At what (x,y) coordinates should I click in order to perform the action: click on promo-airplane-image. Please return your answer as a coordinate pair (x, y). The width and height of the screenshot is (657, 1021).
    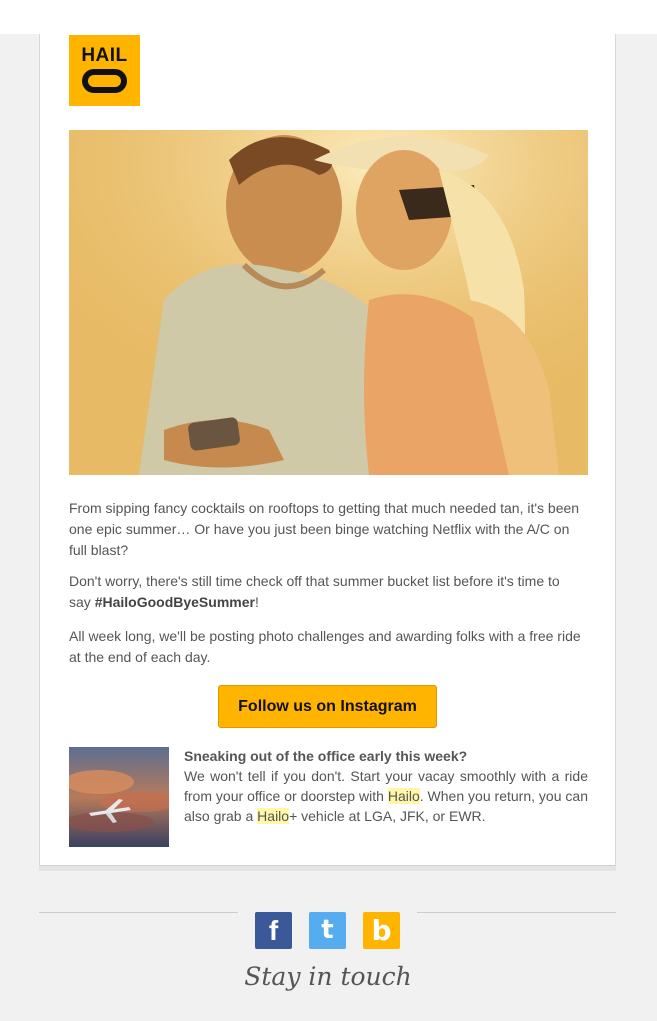
    Looking at the image, I should click on (119, 797).